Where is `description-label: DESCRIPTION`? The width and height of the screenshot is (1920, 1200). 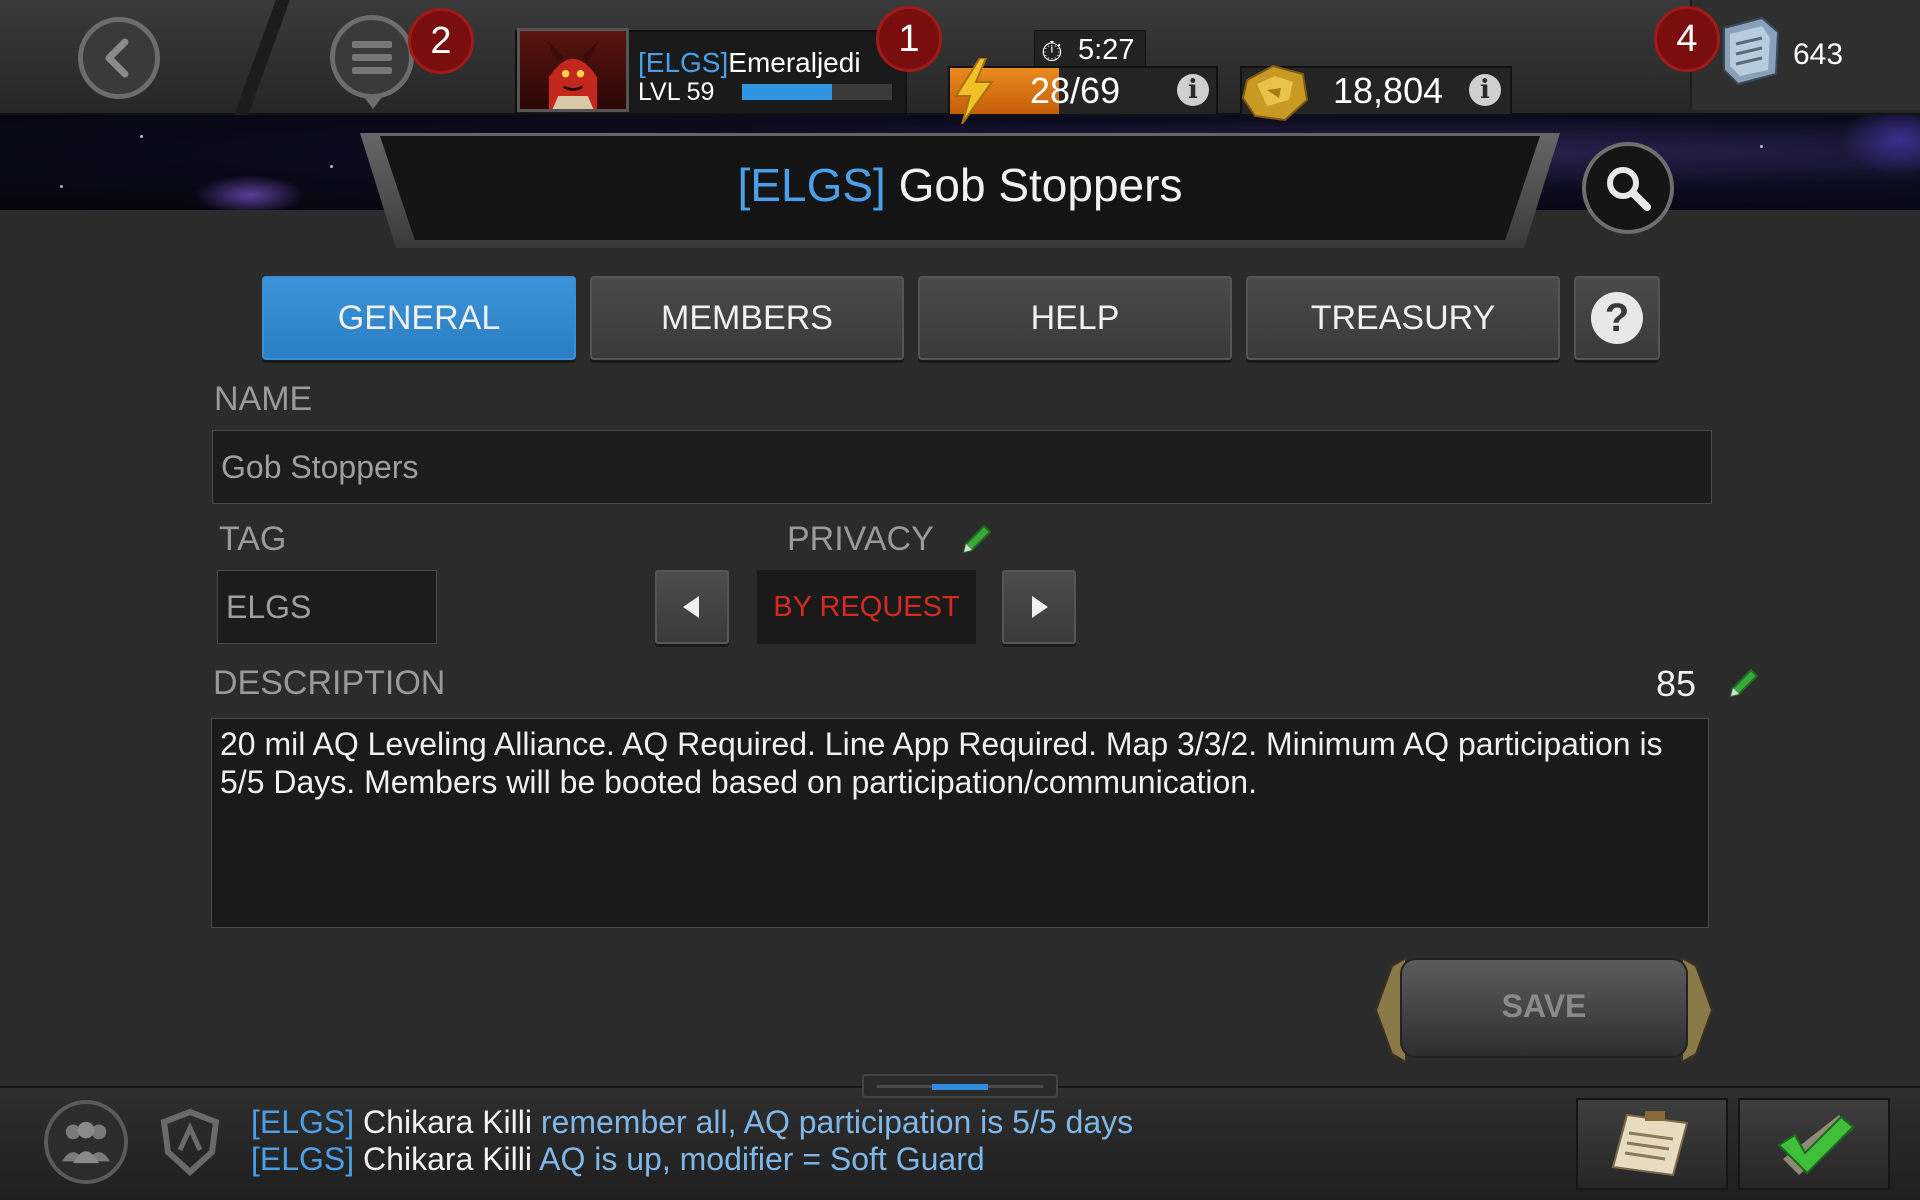 description-label: DESCRIPTION is located at coordinates (329, 683).